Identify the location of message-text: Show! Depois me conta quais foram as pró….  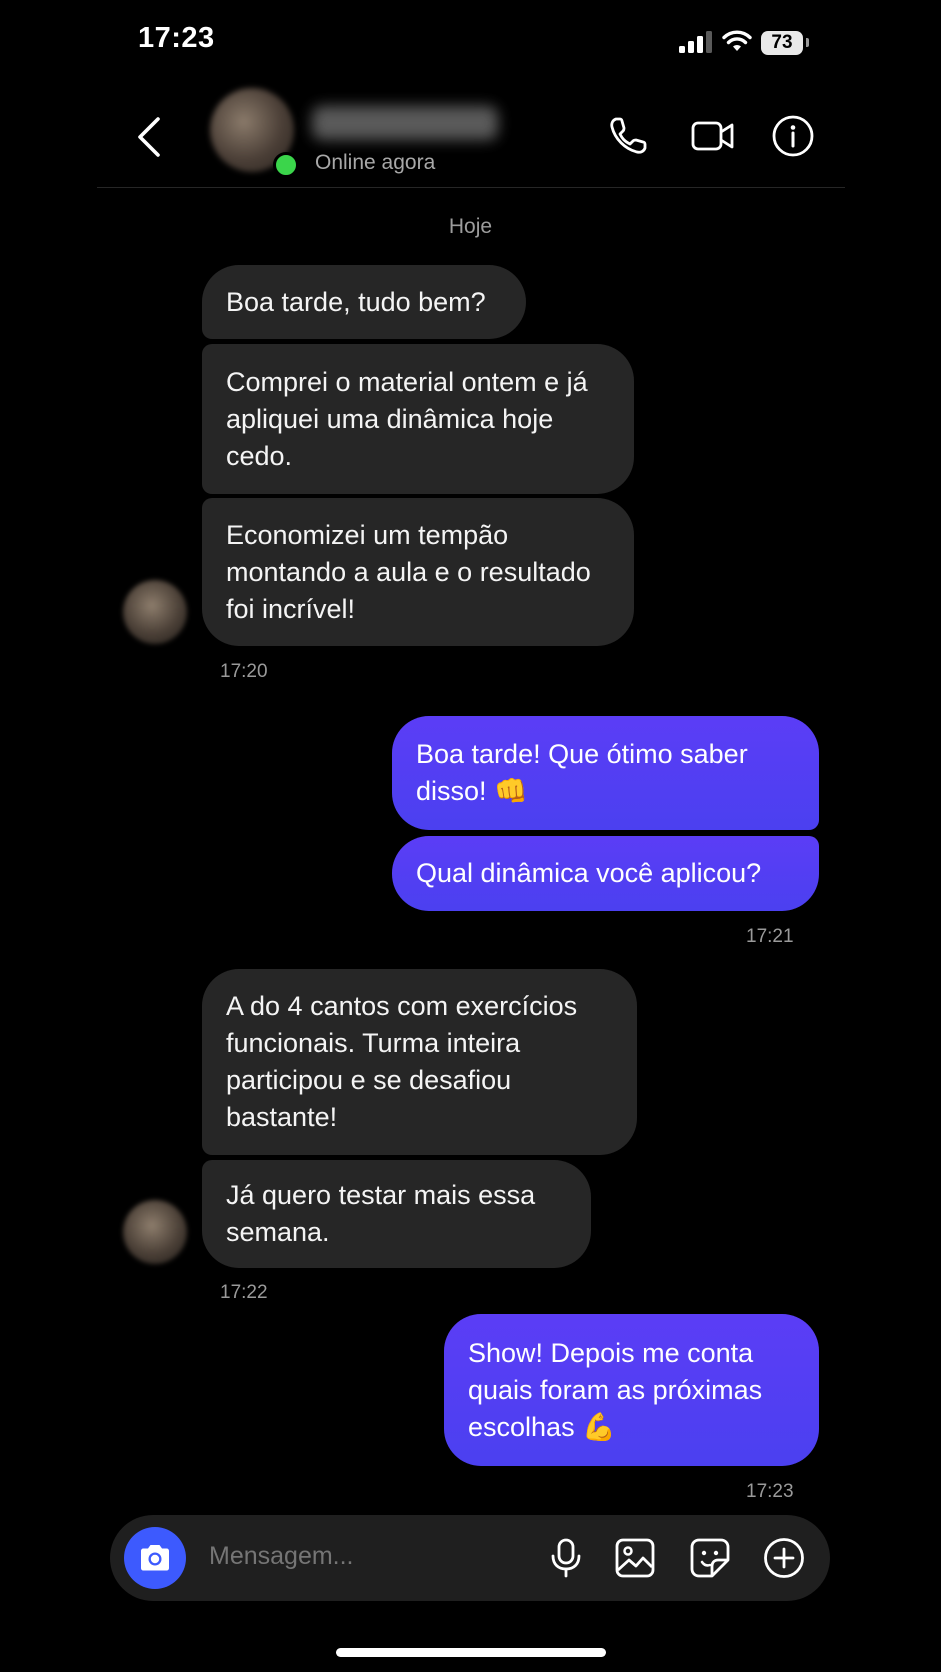
(615, 1389).